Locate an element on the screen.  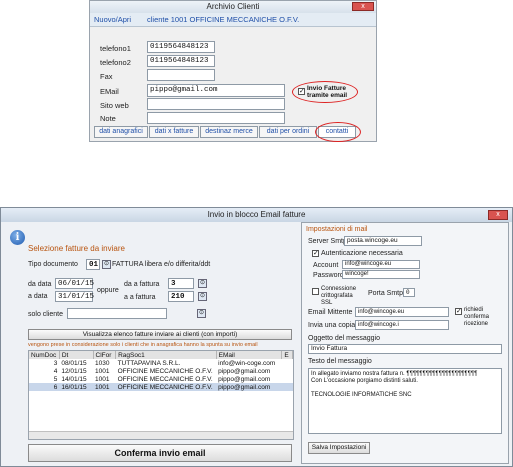
note-field is located at coordinates (216, 118).